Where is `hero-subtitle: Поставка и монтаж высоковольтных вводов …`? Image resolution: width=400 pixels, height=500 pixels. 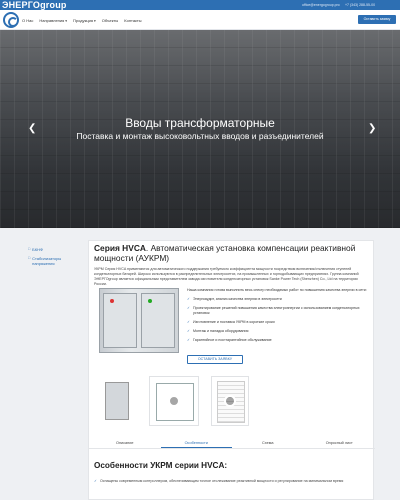 hero-subtitle: Поставка и монтаж высоковольтных вводов … is located at coordinates (200, 136).